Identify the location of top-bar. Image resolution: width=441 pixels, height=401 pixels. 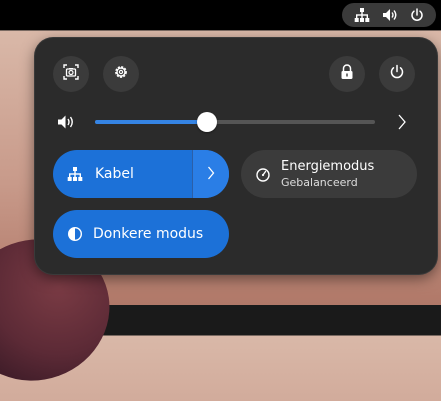
(220, 15).